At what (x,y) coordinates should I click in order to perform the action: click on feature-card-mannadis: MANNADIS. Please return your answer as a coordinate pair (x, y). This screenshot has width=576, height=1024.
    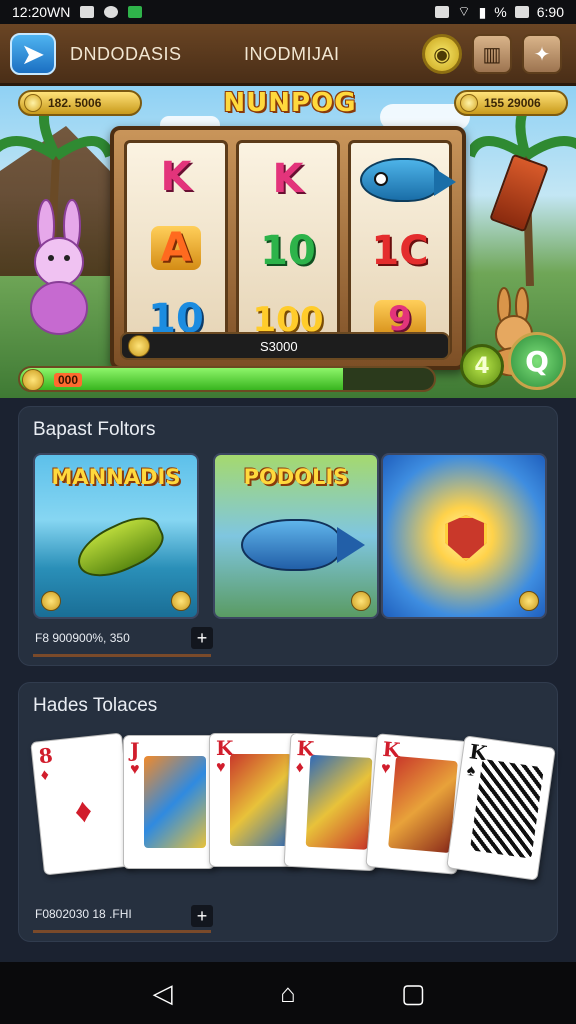
    Looking at the image, I should click on (116, 536).